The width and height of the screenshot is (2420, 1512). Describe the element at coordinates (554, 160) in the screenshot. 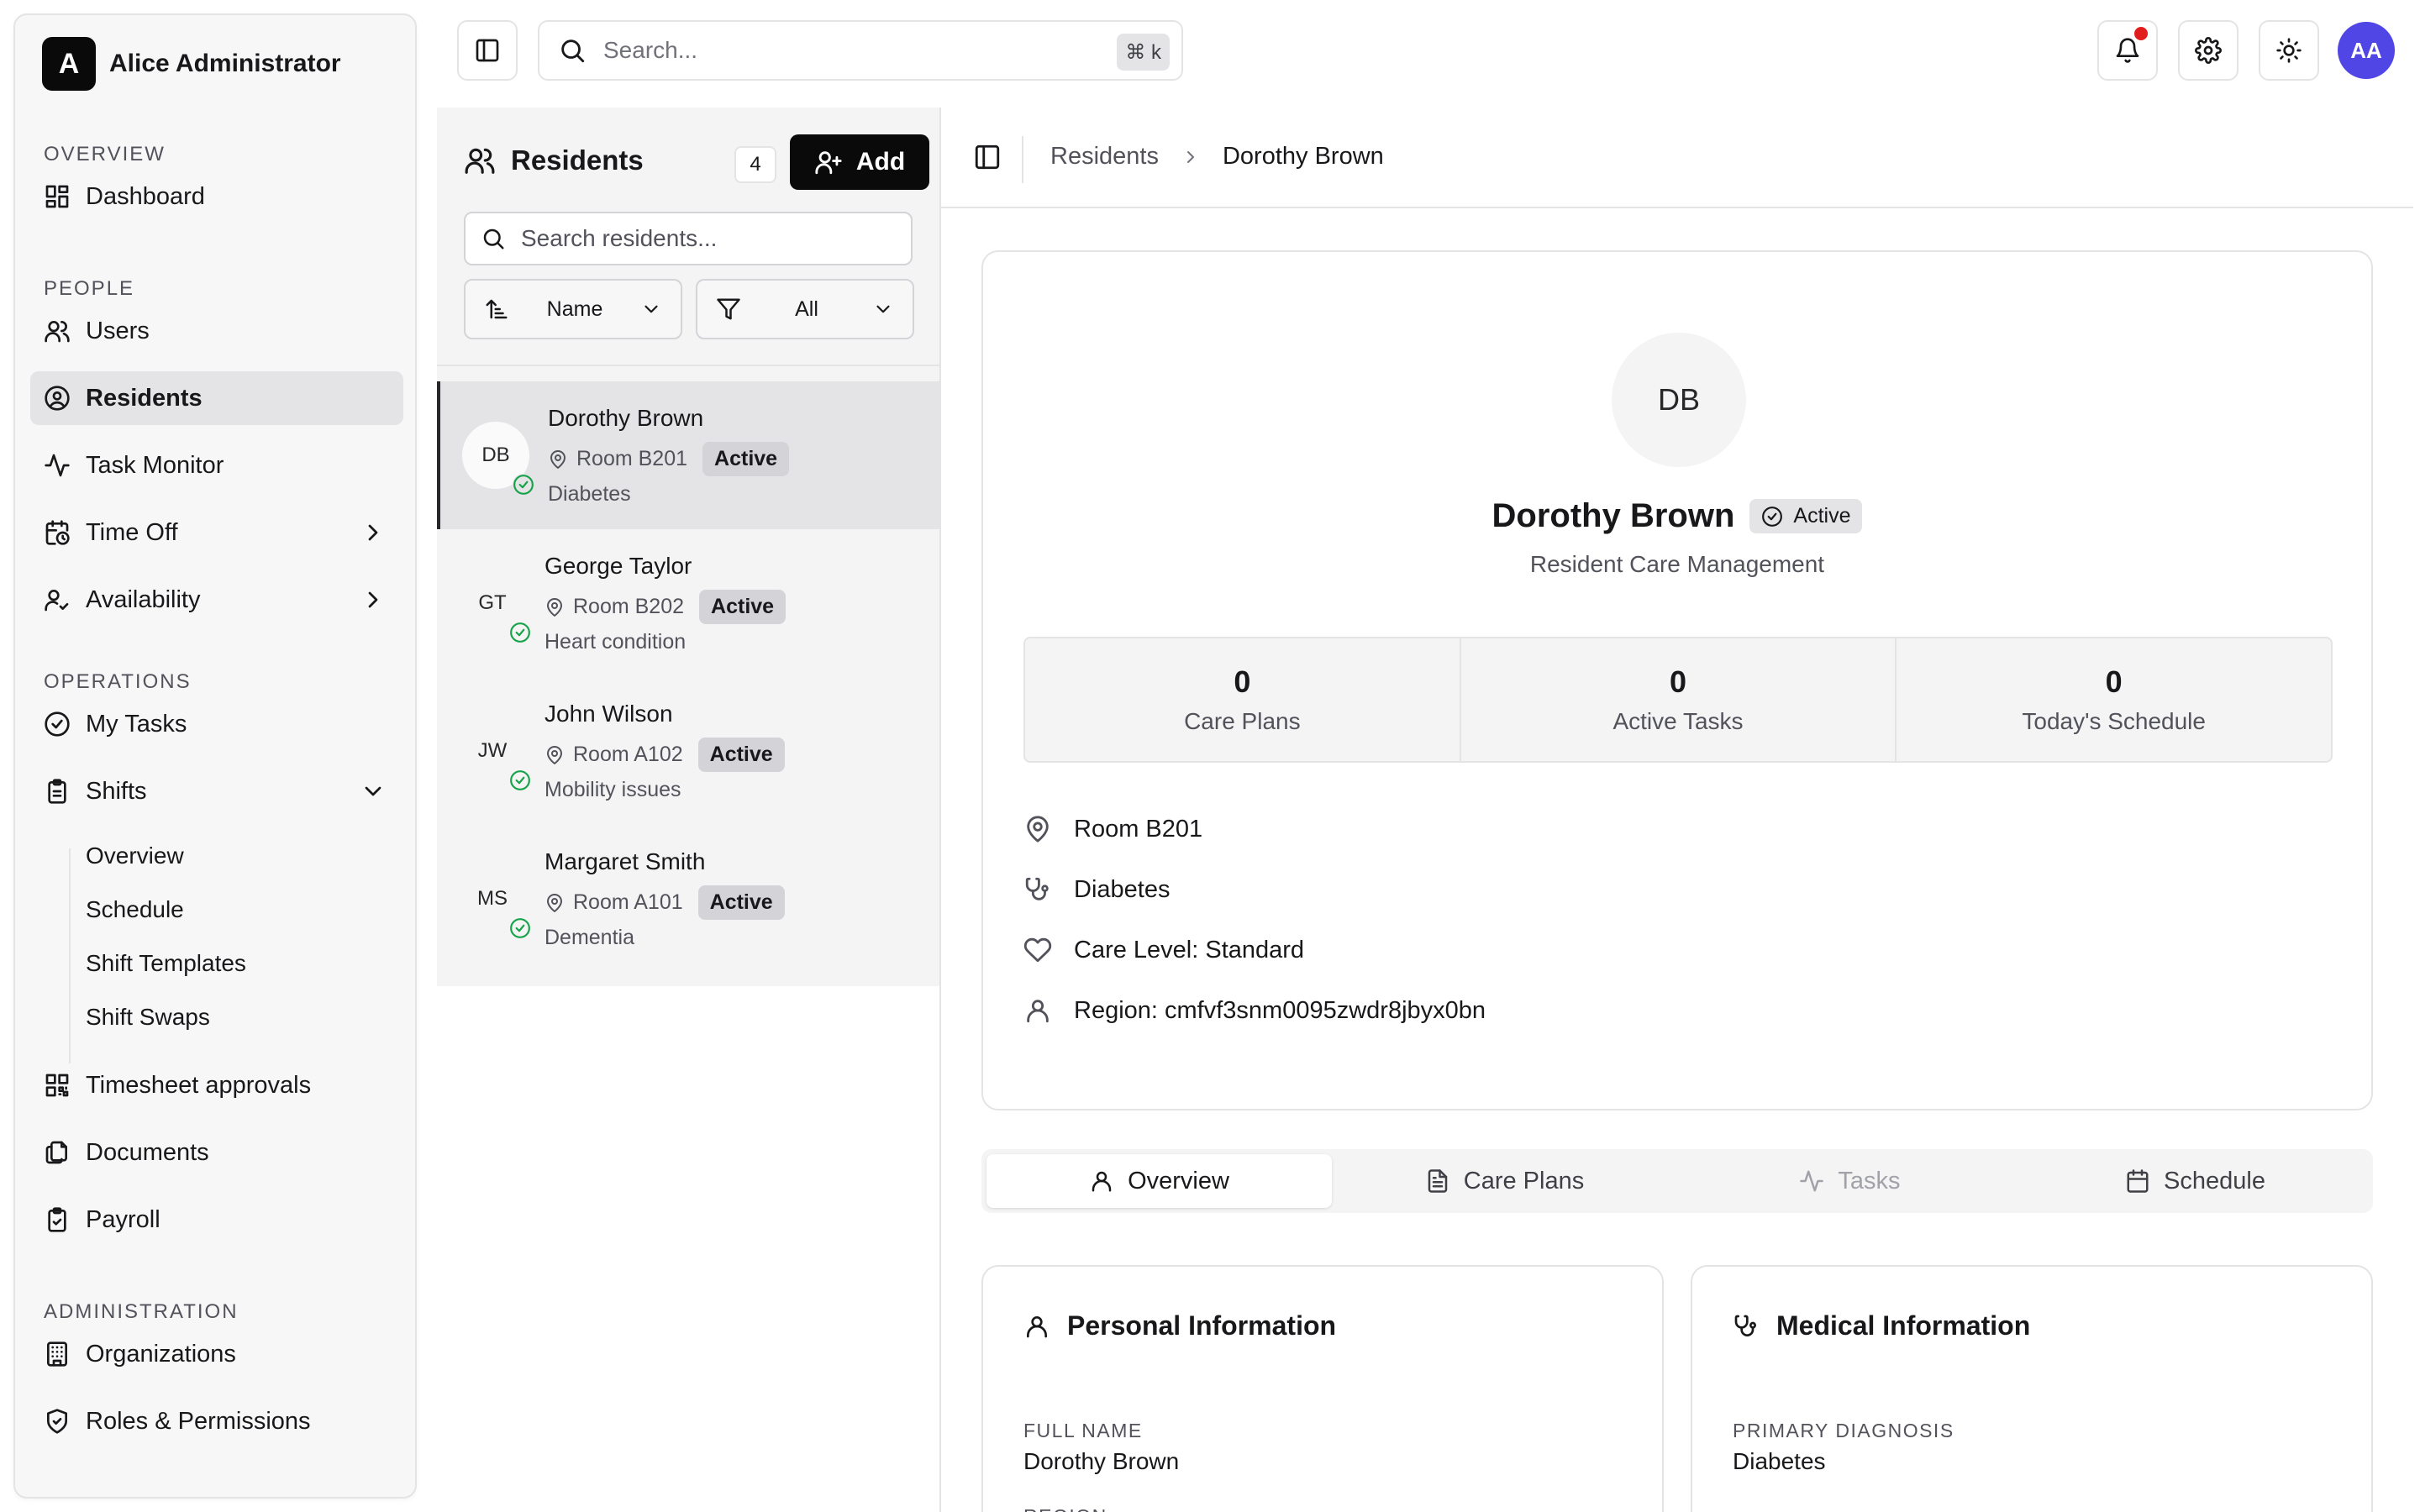

I see `residents-panel-header: Residents` at that location.